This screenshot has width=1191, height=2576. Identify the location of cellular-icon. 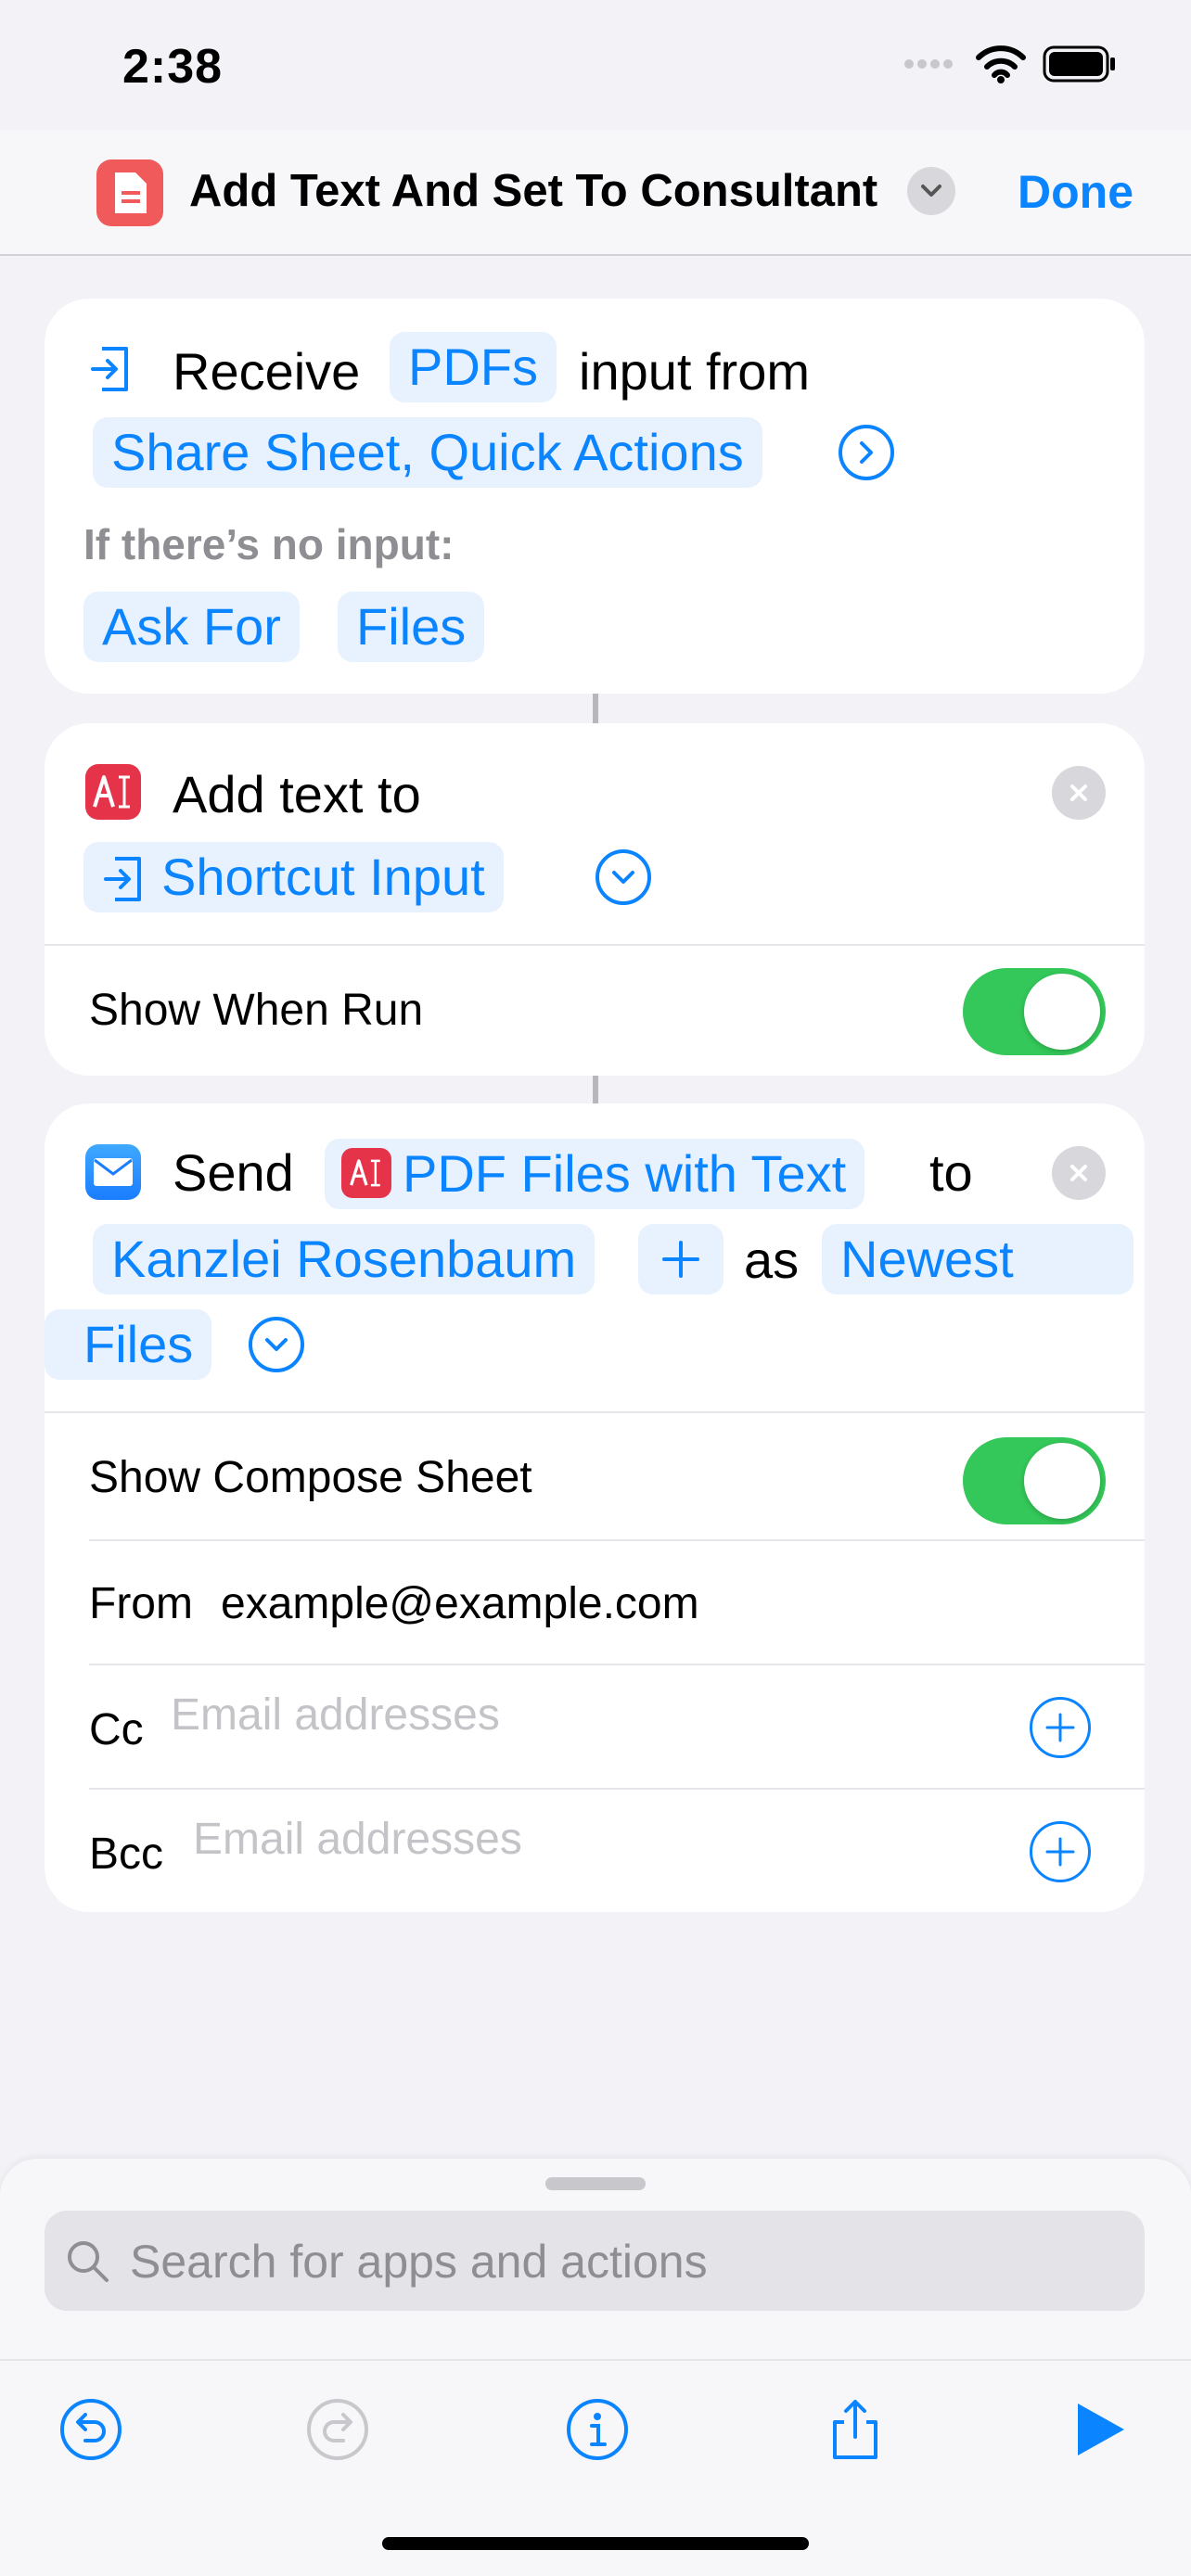
(929, 64).